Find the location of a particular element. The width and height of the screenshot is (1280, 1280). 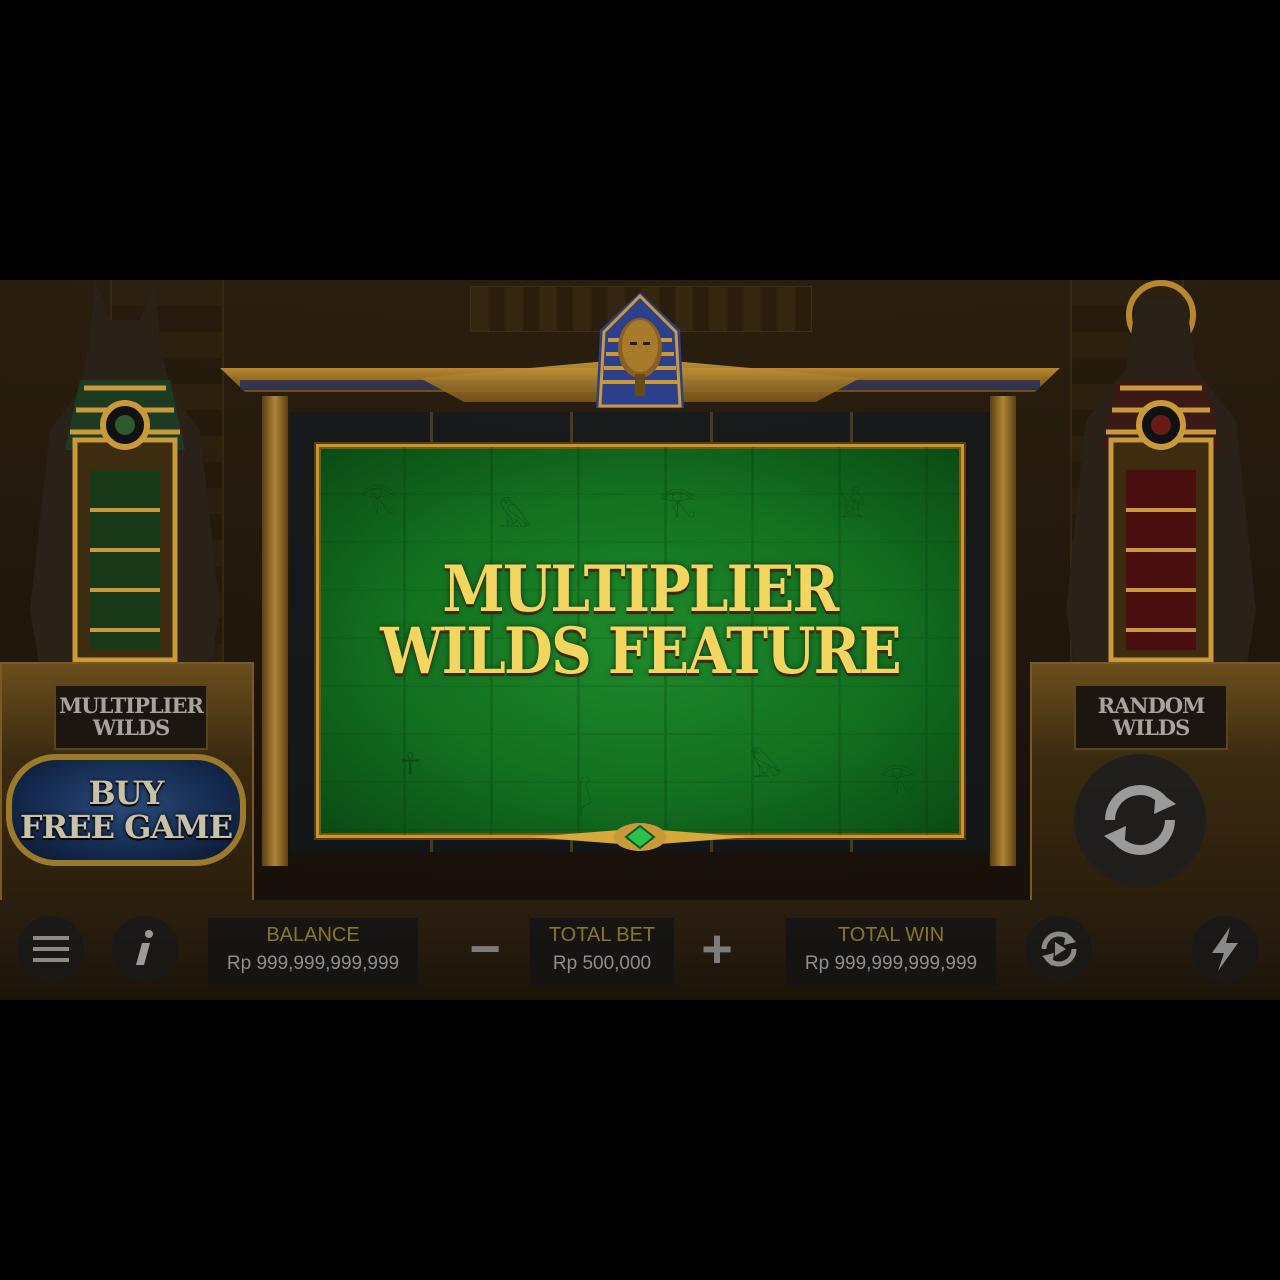

total-win-value: Rp 999,999,999,999 is located at coordinates (891, 963).